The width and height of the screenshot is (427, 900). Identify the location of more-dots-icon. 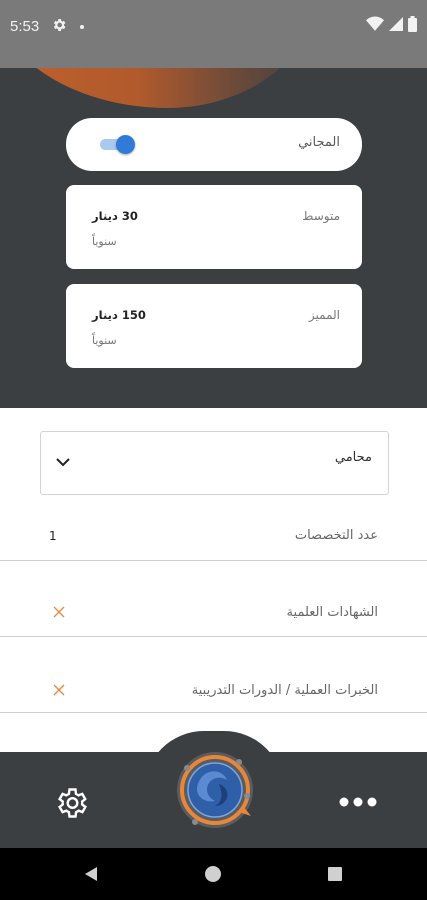
(358, 802).